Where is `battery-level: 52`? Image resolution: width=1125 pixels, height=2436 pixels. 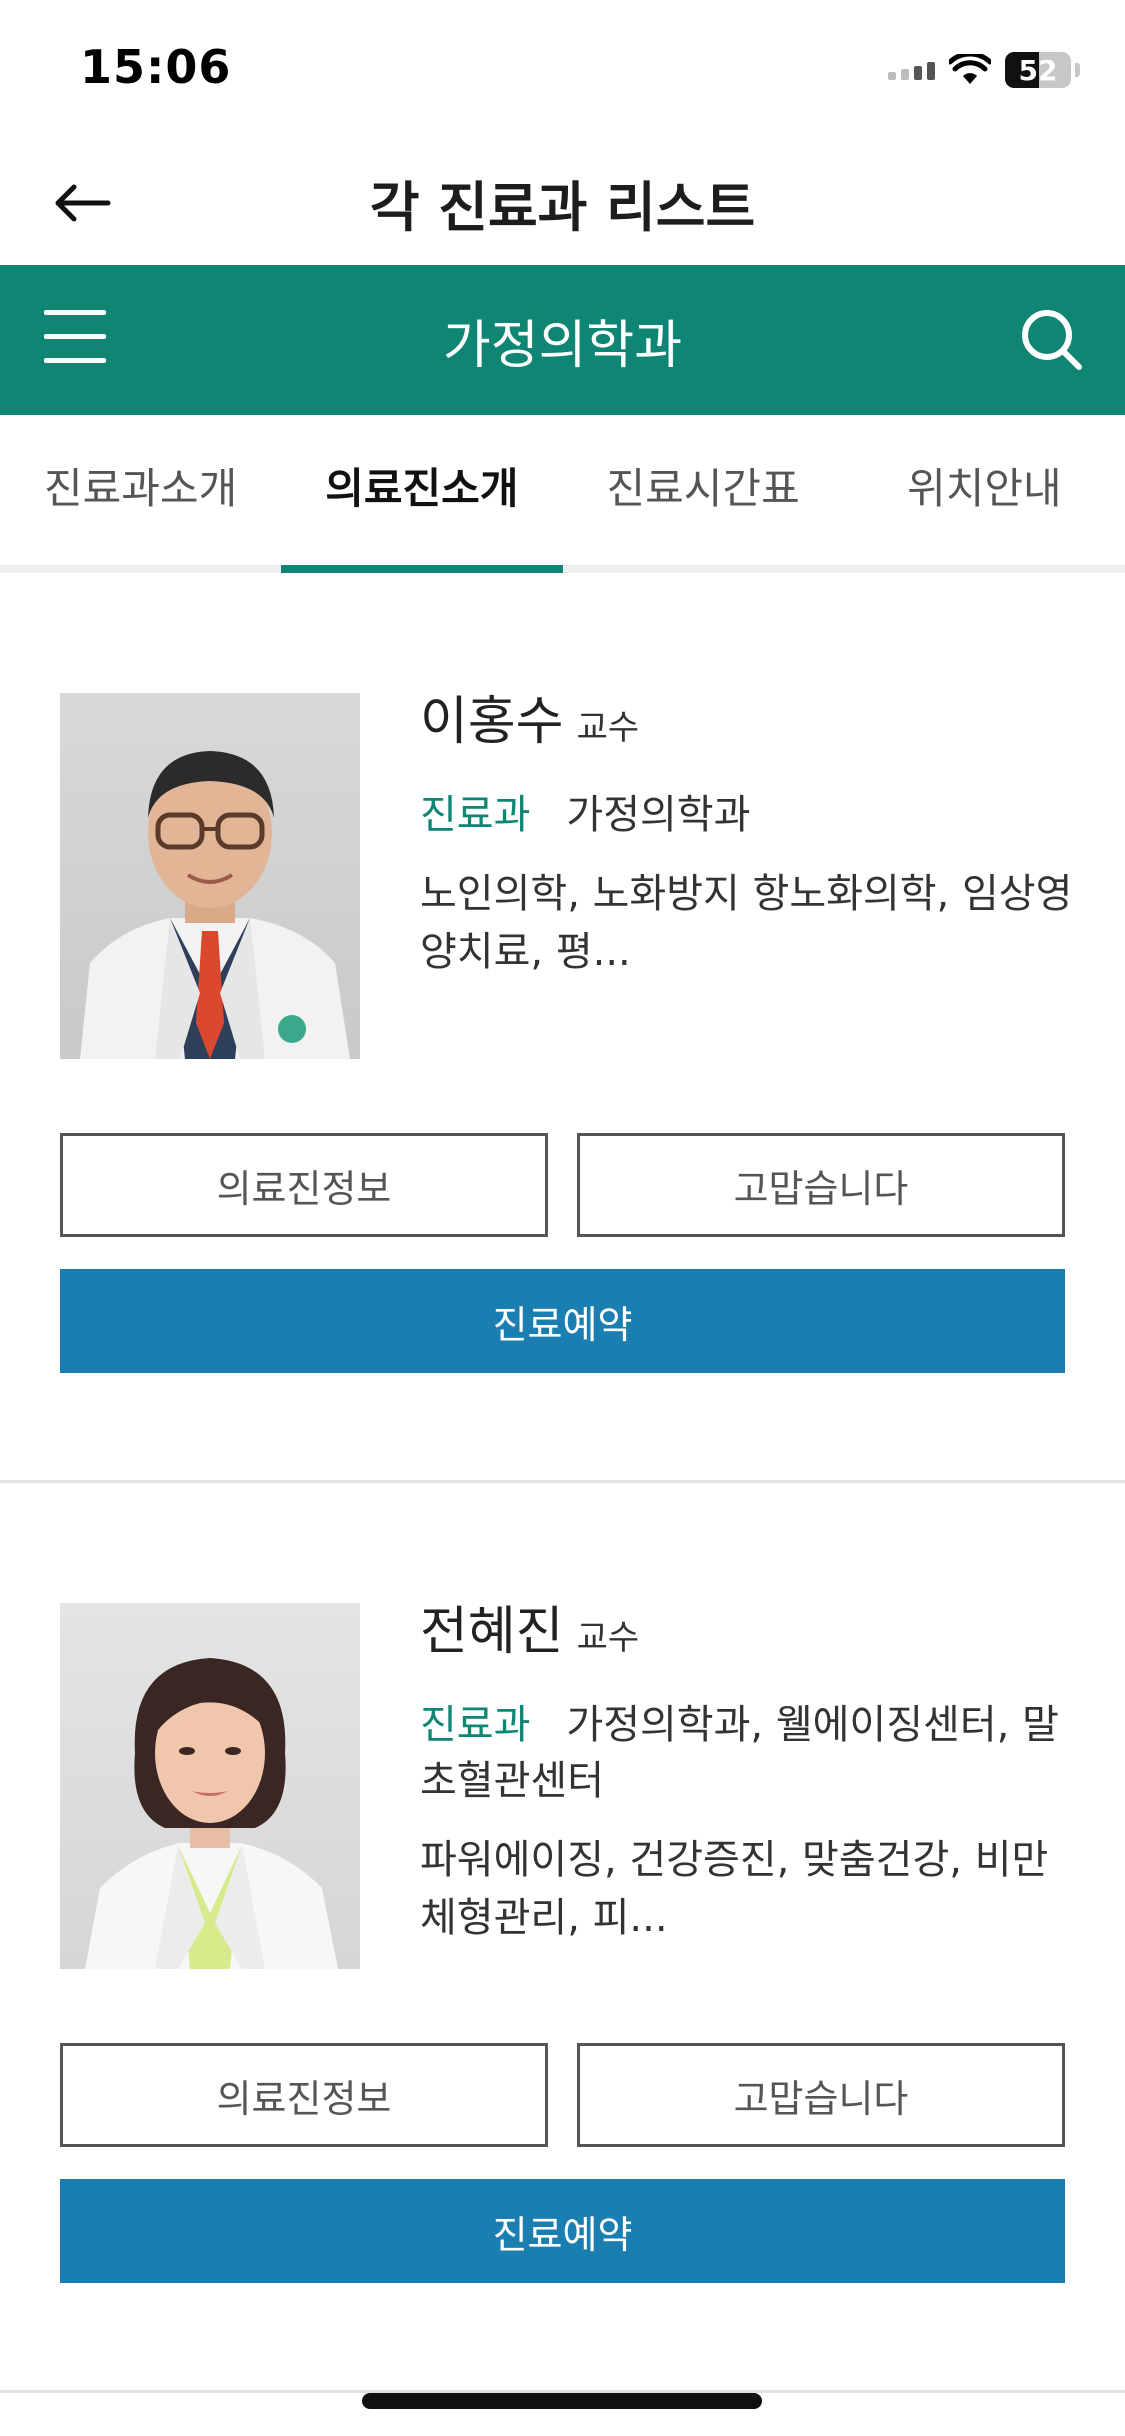
battery-level: 52 is located at coordinates (1038, 70).